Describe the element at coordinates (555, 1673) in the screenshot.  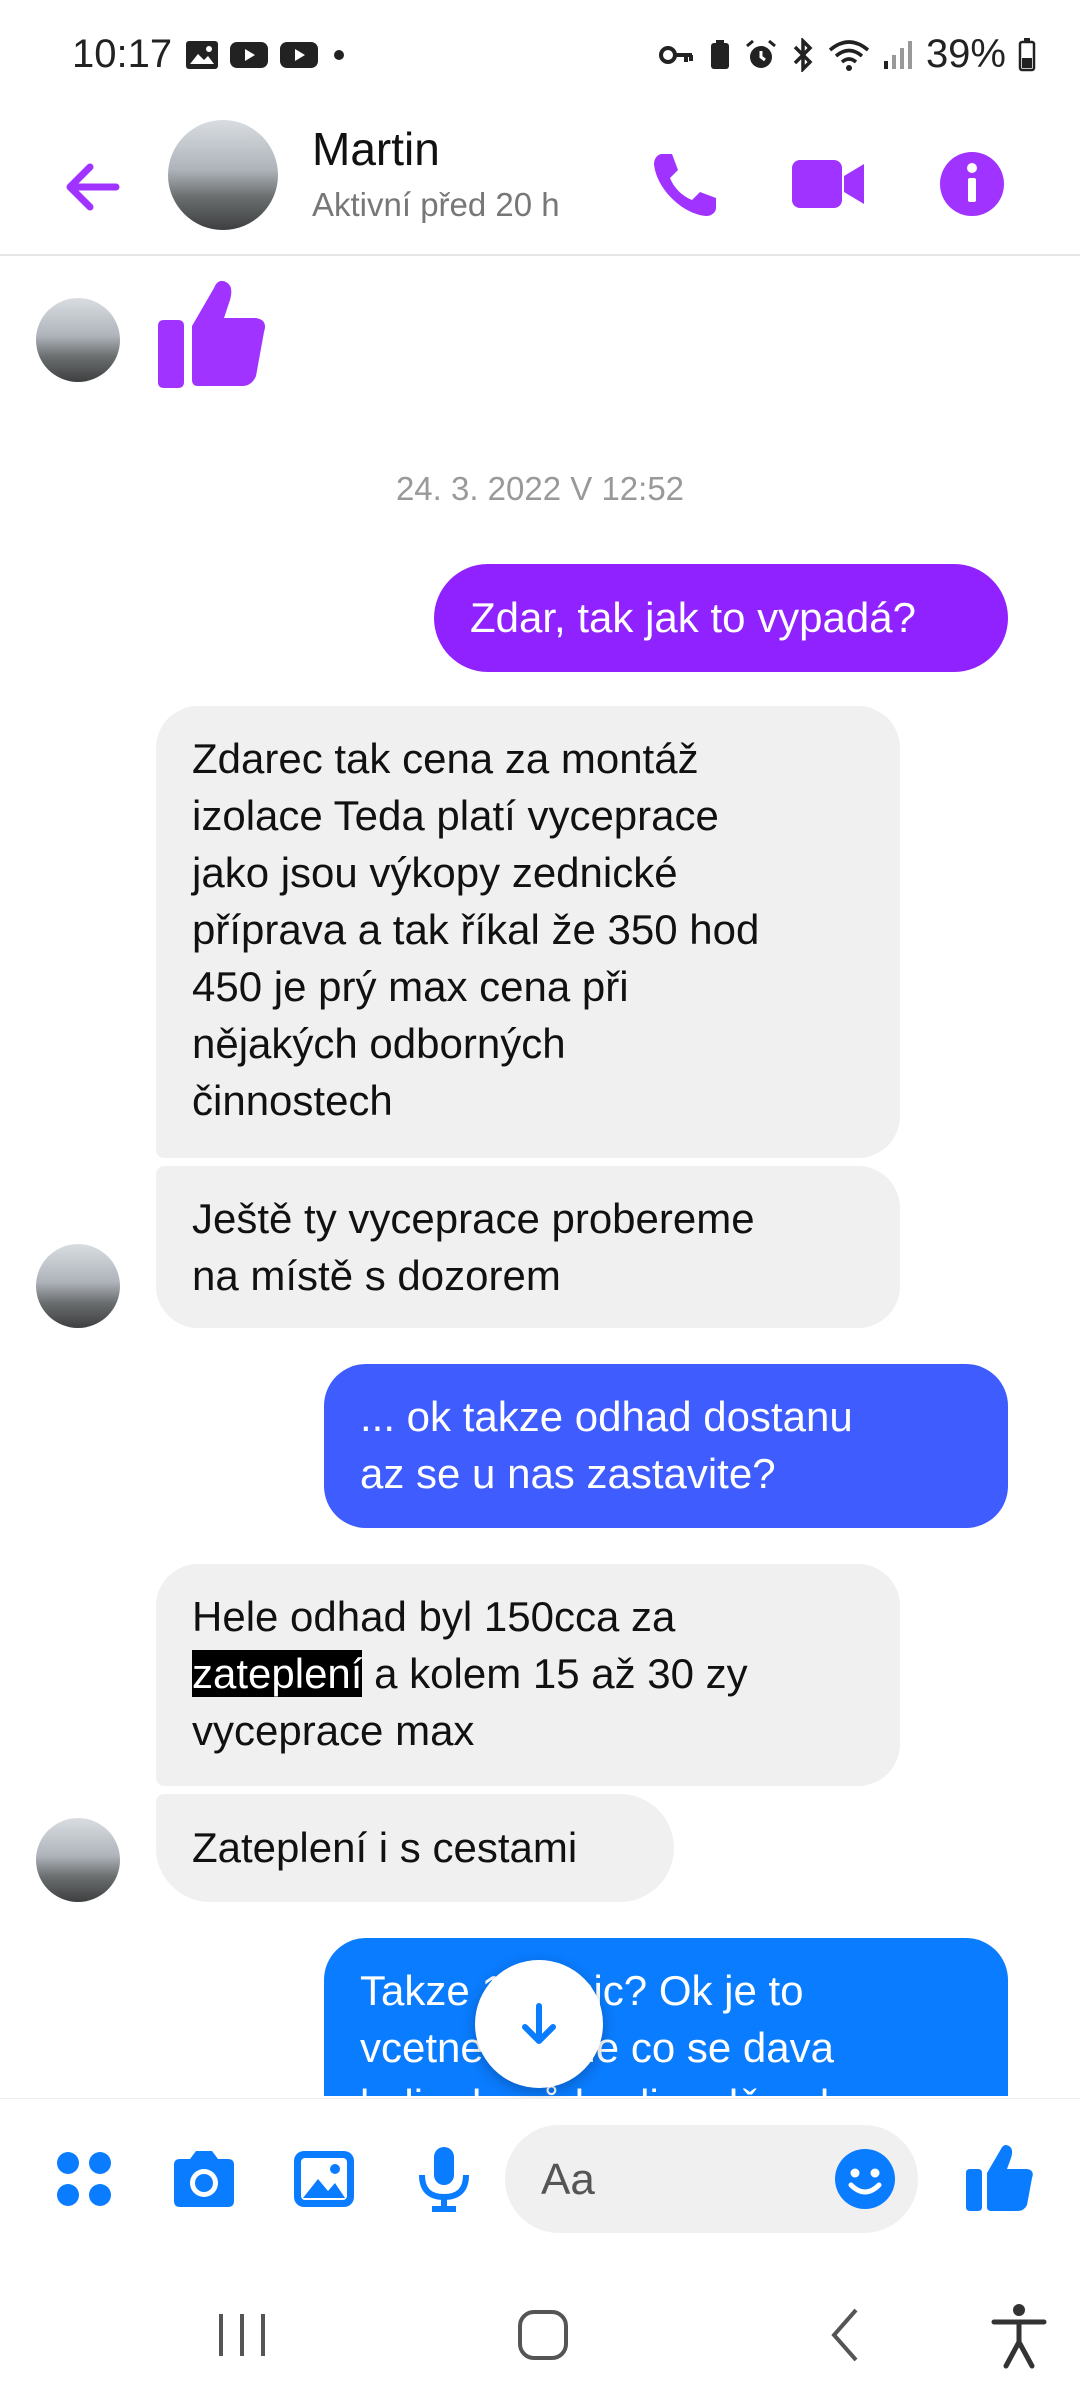
I see `message-text: a kolem 15 až 30 zy` at that location.